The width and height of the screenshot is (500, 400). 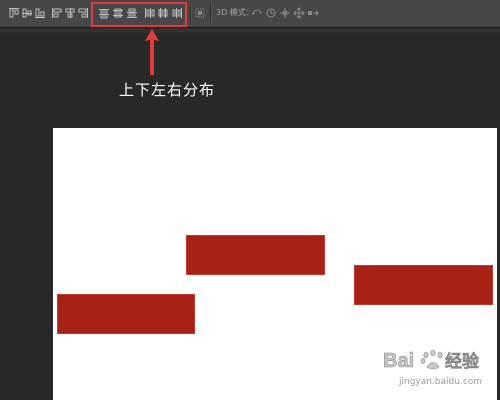 What do you see at coordinates (431, 360) in the screenshot?
I see `baidu-jingyan-logo: Bai 经验` at bounding box center [431, 360].